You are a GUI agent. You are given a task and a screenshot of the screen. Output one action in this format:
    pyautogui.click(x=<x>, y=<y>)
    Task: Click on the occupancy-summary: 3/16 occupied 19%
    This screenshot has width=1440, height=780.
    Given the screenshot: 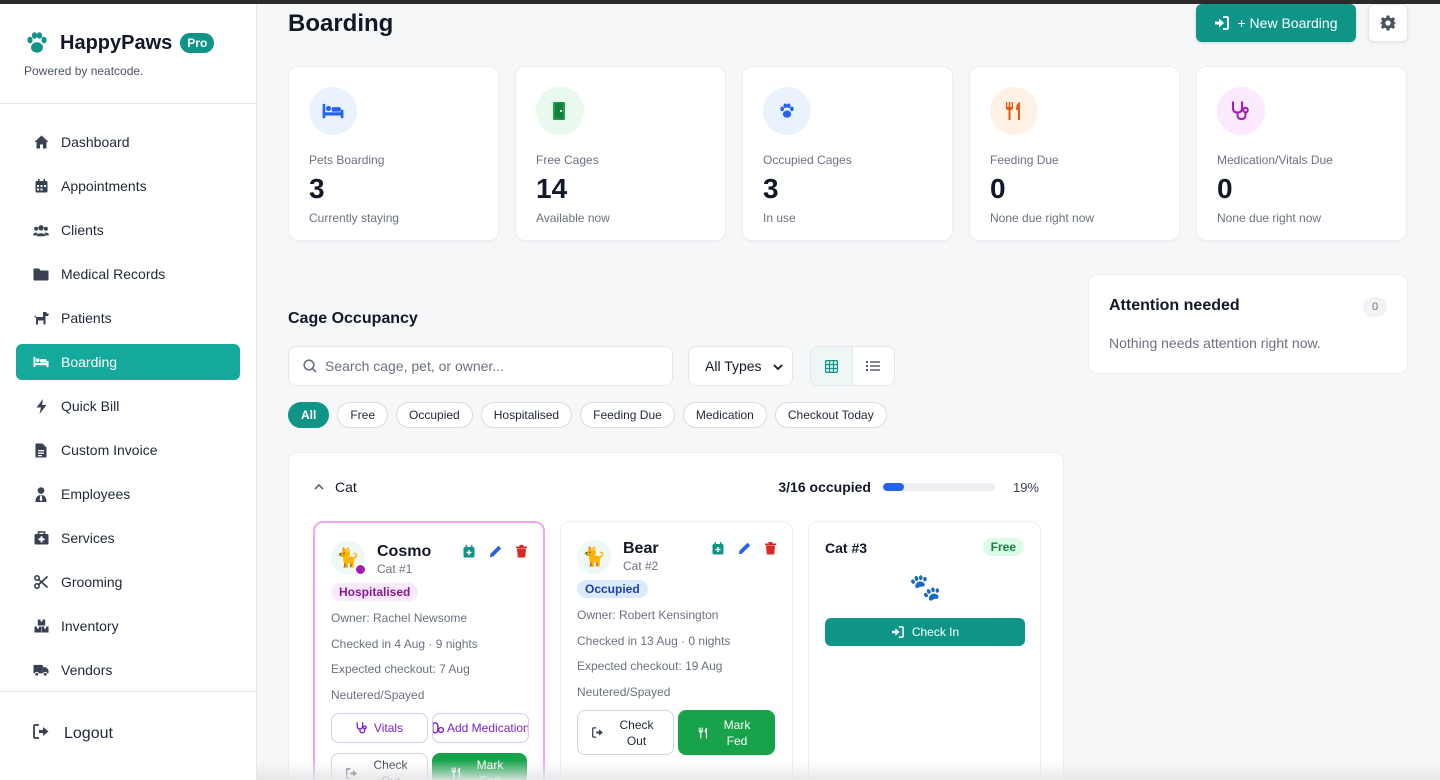 What is the action you would take?
    pyautogui.click(x=908, y=487)
    